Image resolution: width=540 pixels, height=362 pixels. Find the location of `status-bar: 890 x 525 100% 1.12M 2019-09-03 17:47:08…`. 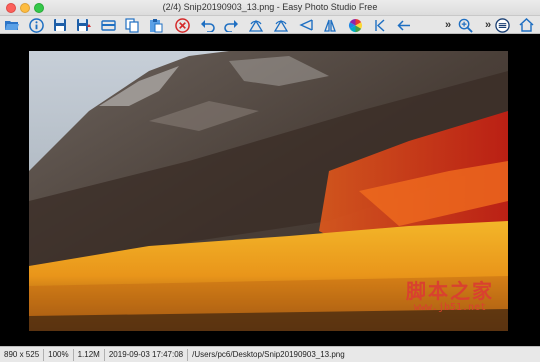

status-bar: 890 x 525 100% 1.12M 2019-09-03 17:47:08… is located at coordinates (270, 354).